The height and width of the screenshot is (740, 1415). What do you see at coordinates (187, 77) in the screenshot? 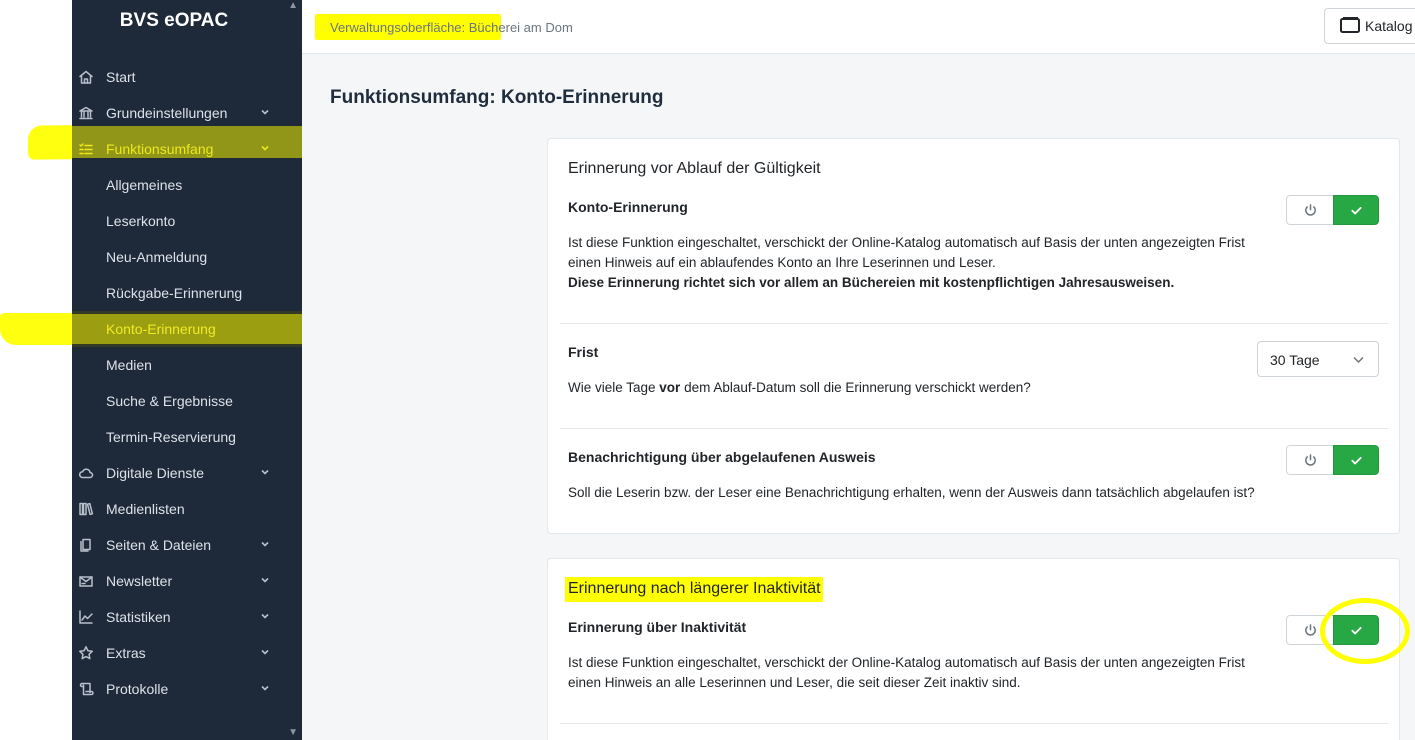
I see `sidebar-item-start: Start` at bounding box center [187, 77].